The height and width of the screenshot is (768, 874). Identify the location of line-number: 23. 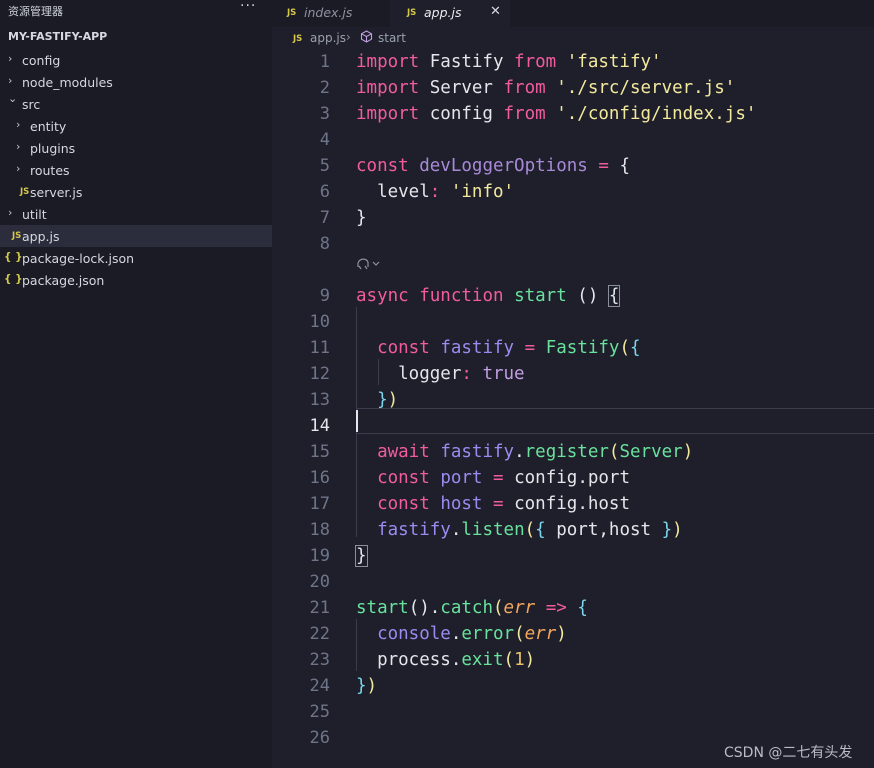
(319, 660).